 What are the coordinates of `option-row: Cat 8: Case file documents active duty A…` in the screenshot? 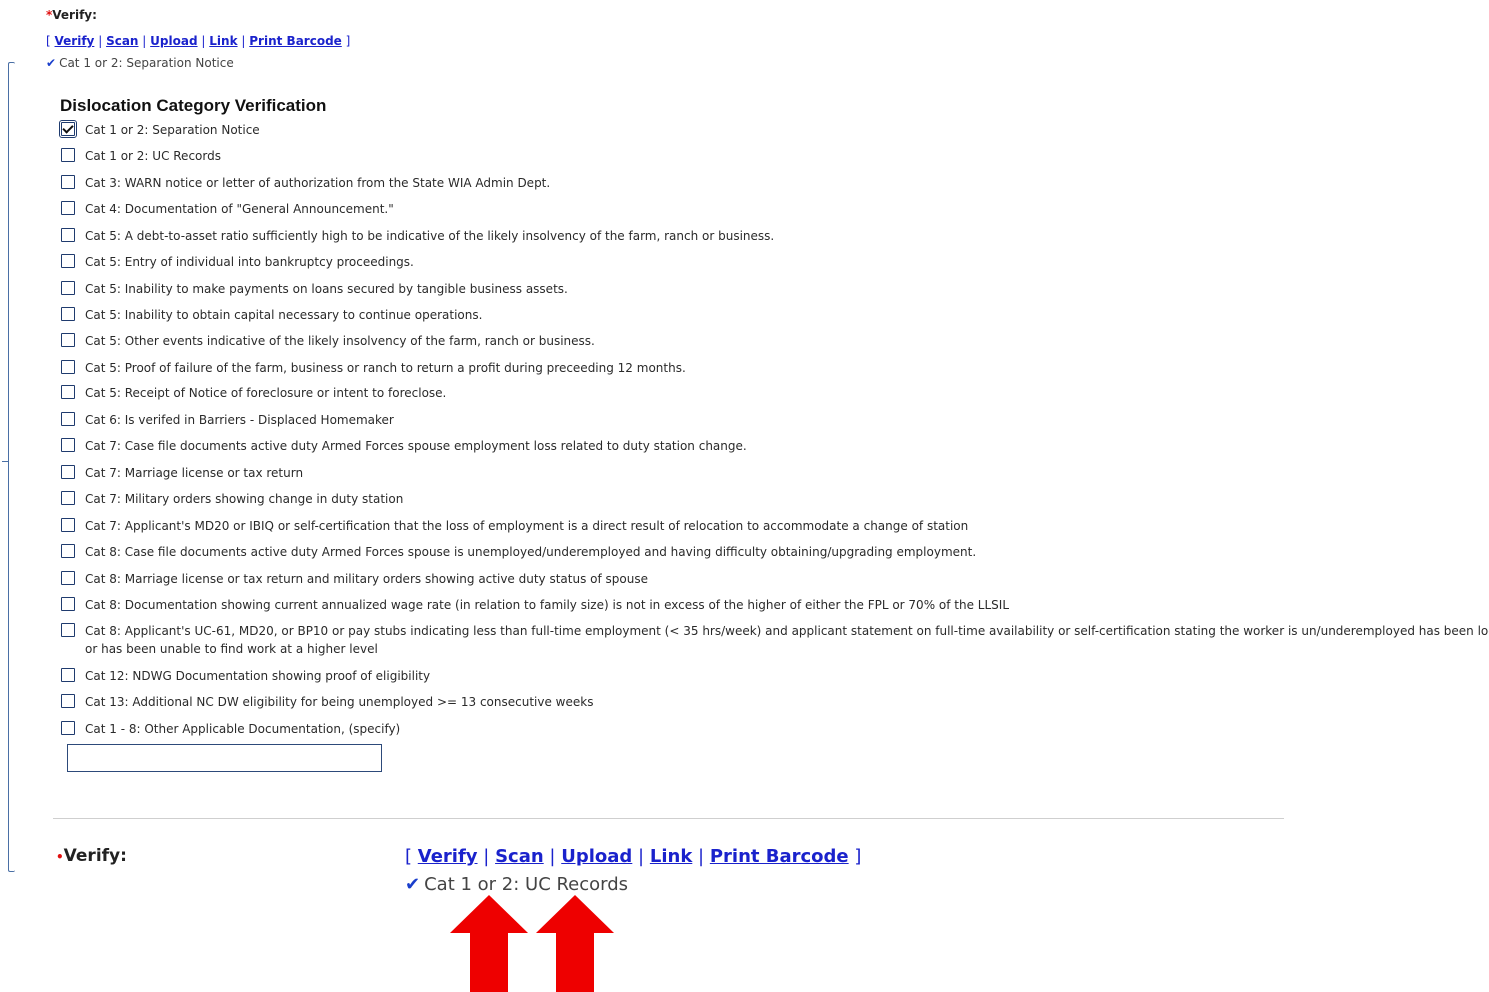 It's located at (518, 552).